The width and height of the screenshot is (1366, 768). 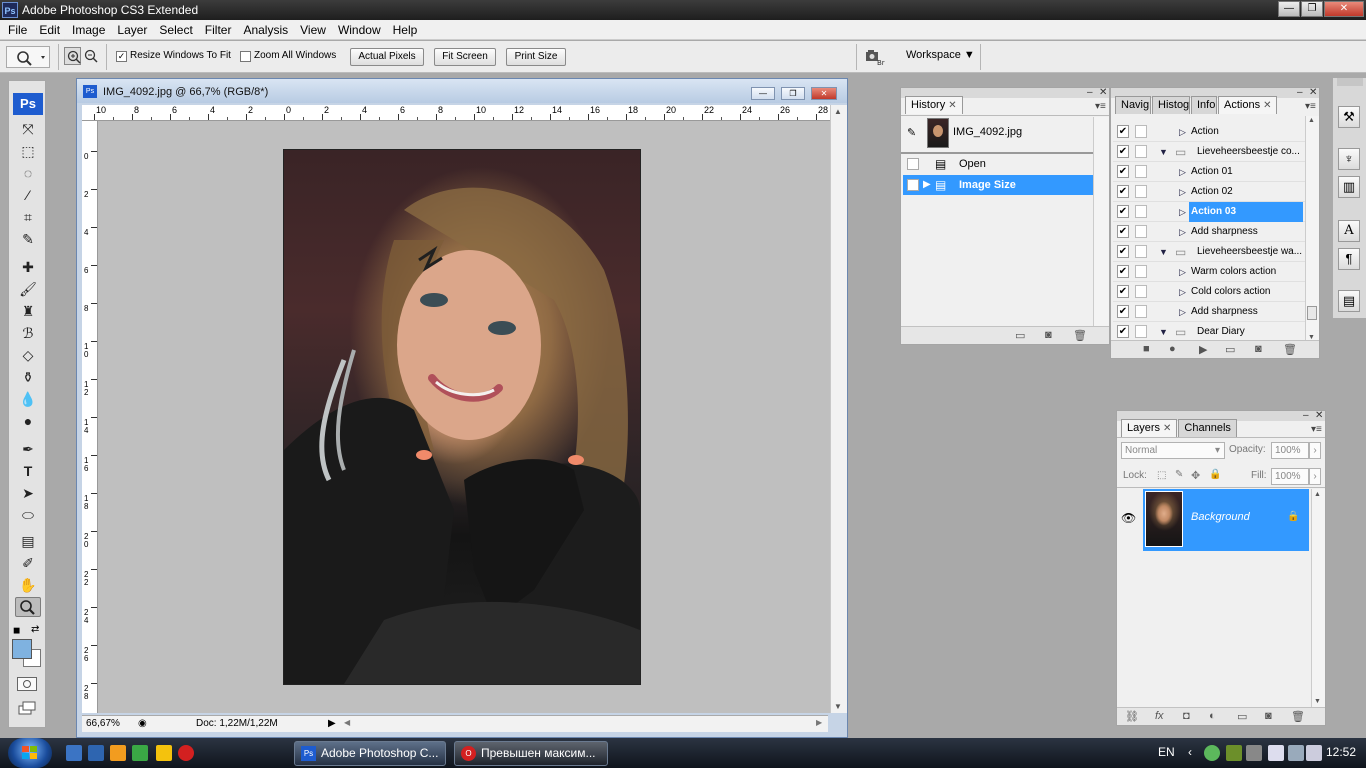 I want to click on new-group-icon: ▭, so click(x=1242, y=716).